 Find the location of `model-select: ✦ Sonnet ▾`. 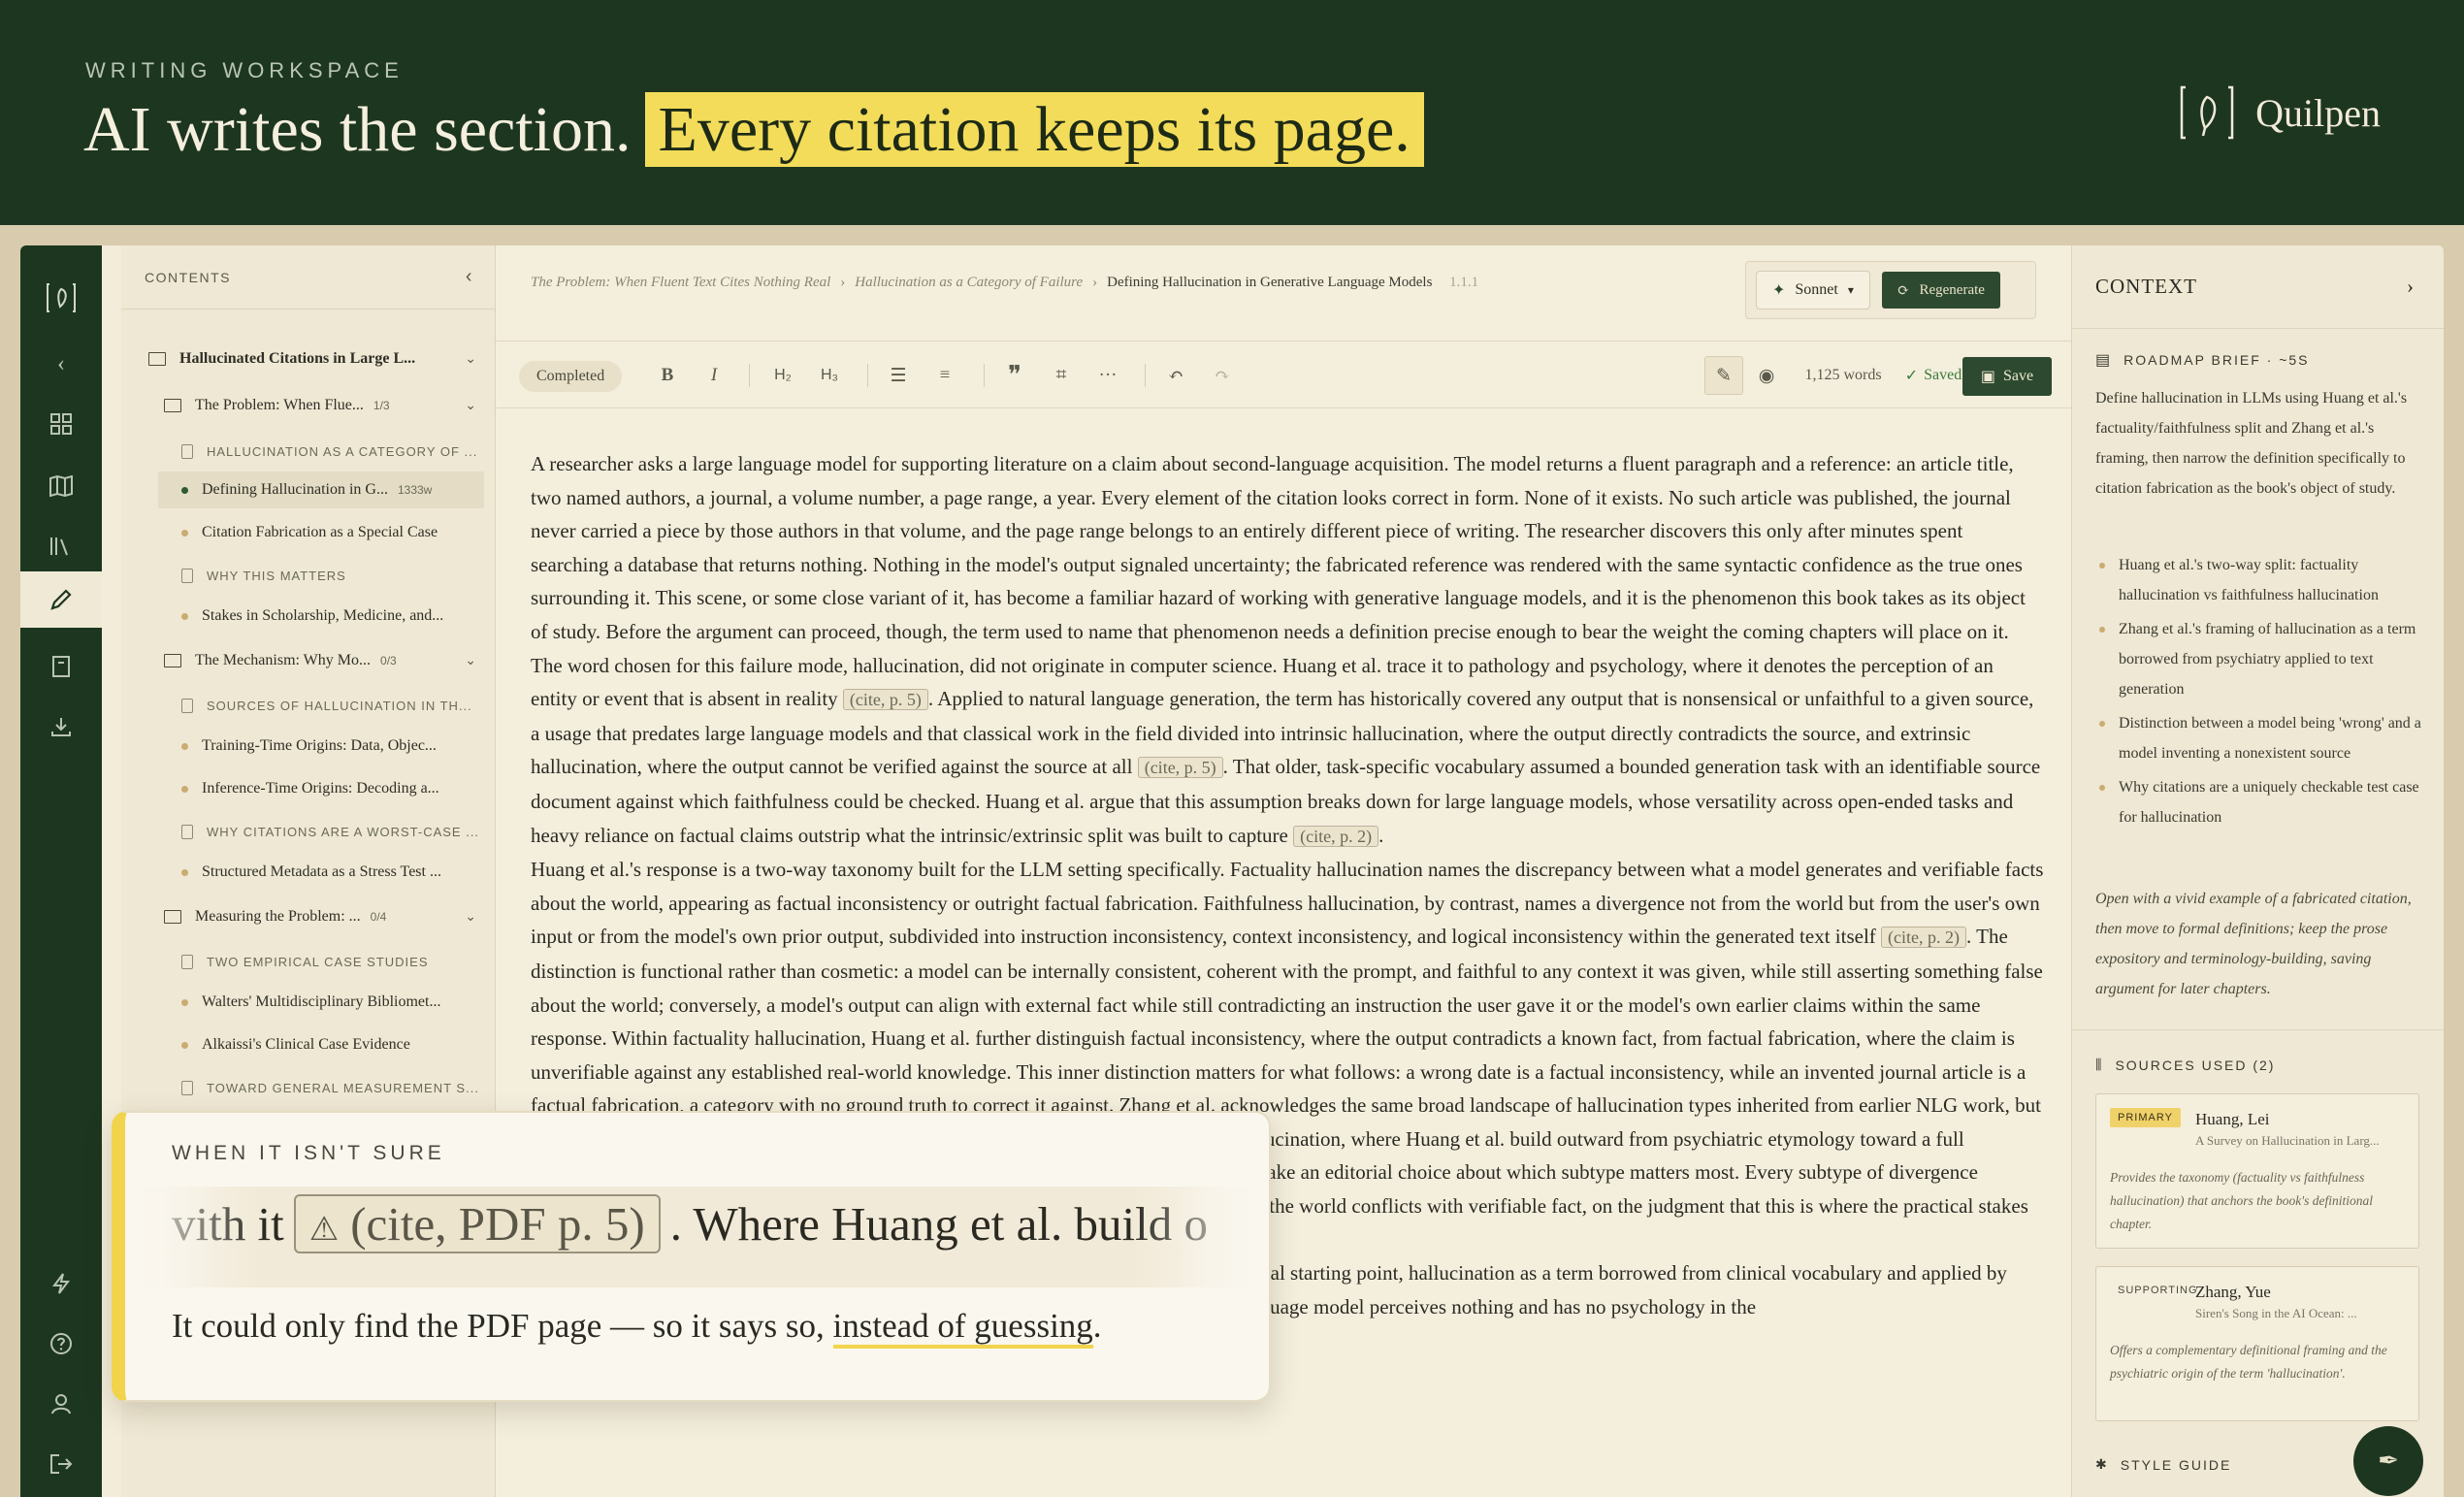

model-select: ✦ Sonnet ▾ is located at coordinates (1813, 290).